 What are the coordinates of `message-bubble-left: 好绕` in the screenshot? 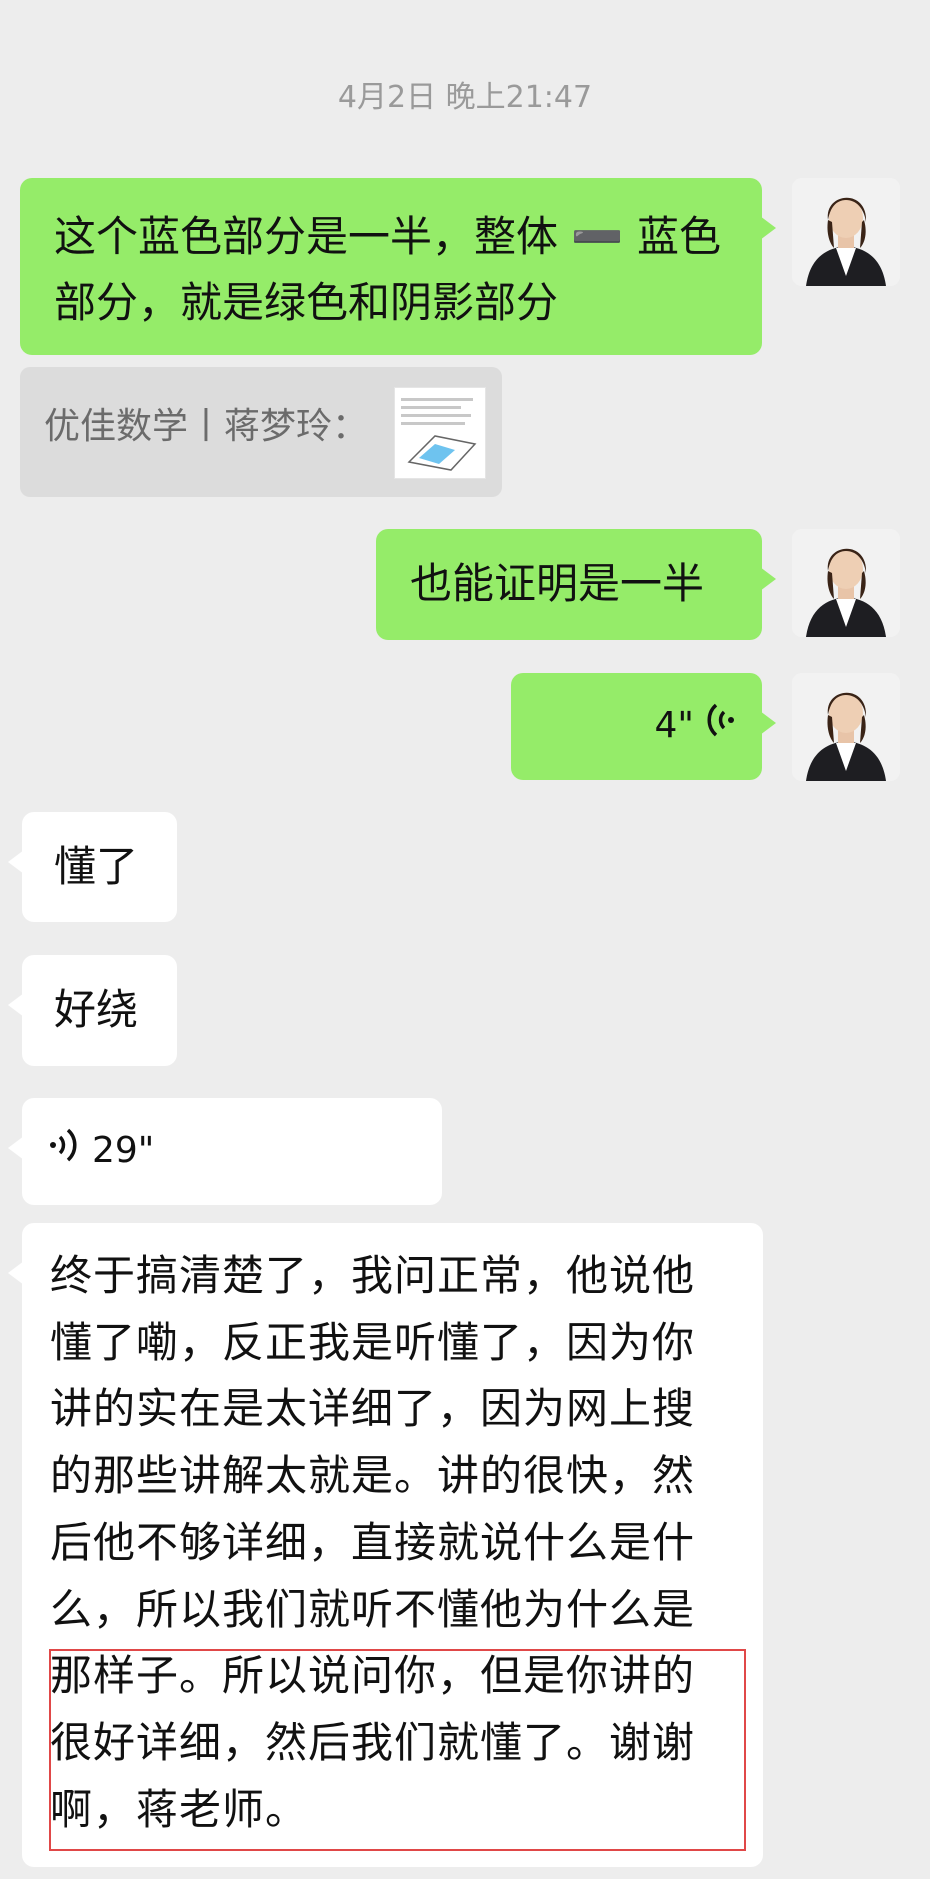 It's located at (92, 1010).